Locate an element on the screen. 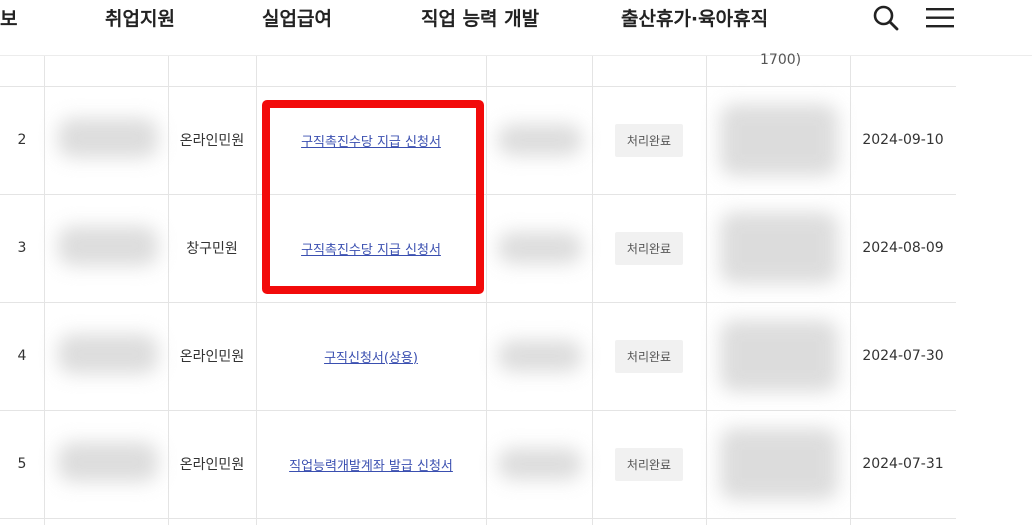 The image size is (1032, 525). row-number: 2 is located at coordinates (22, 140).